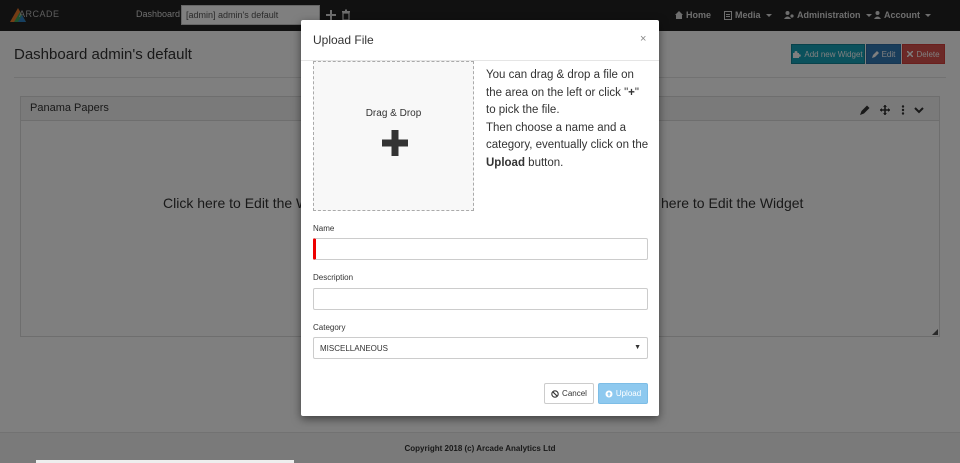  Describe the element at coordinates (643, 39) in the screenshot. I see `modal-close-button: ×` at that location.